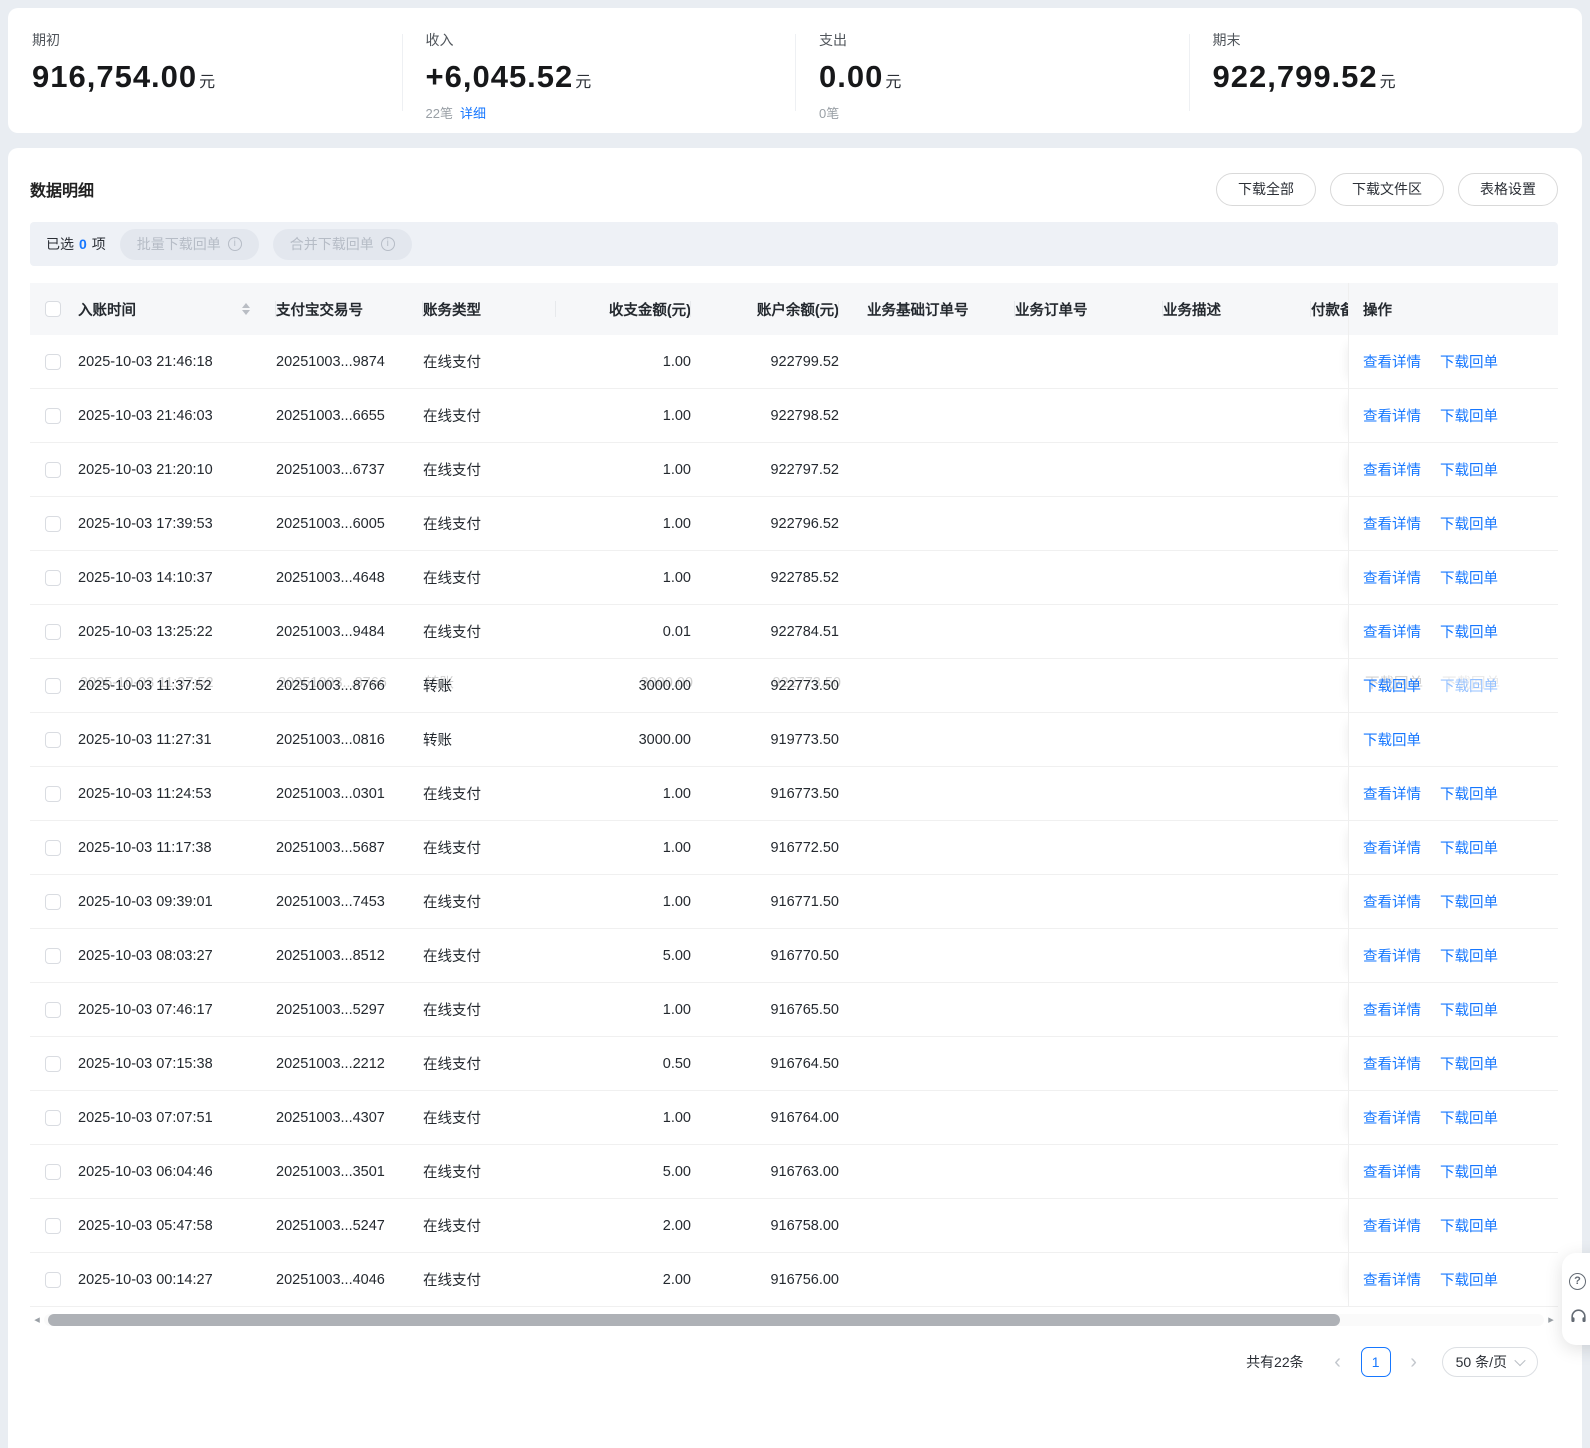 The width and height of the screenshot is (1590, 1448). Describe the element at coordinates (1398, 77) in the screenshot. I see `summary-value: 922,799.52 元` at that location.